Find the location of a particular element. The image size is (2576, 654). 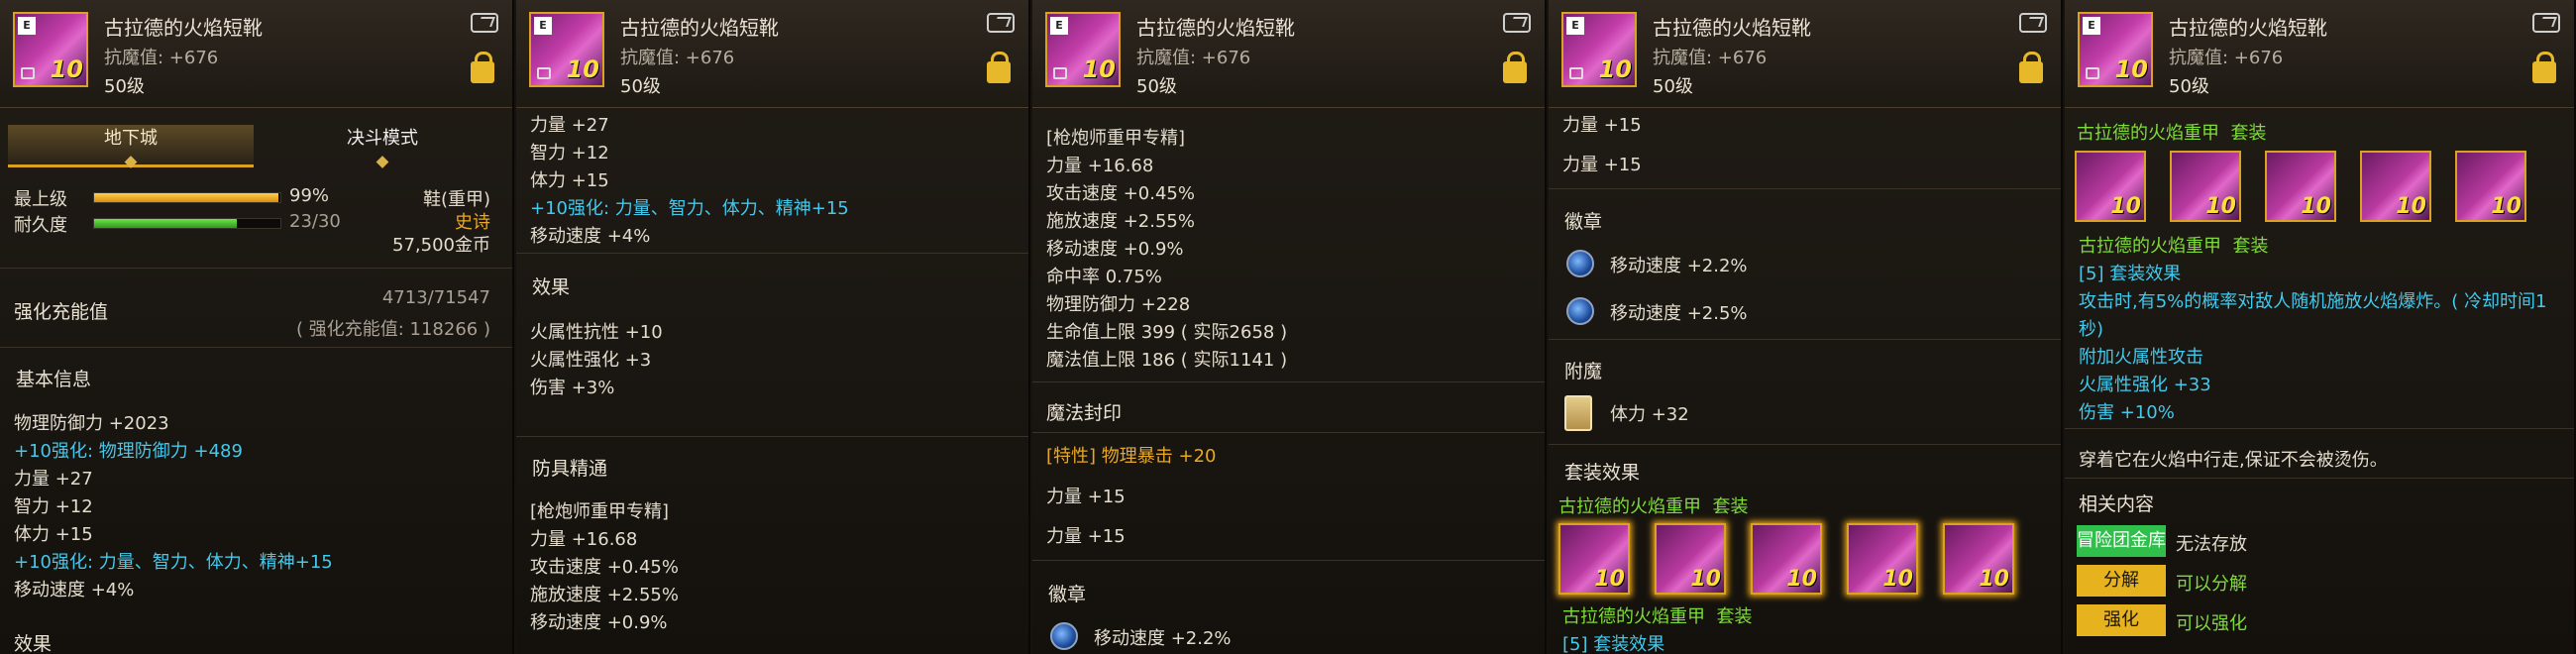

tab-dungeon: 地下城 is located at coordinates (131, 146).